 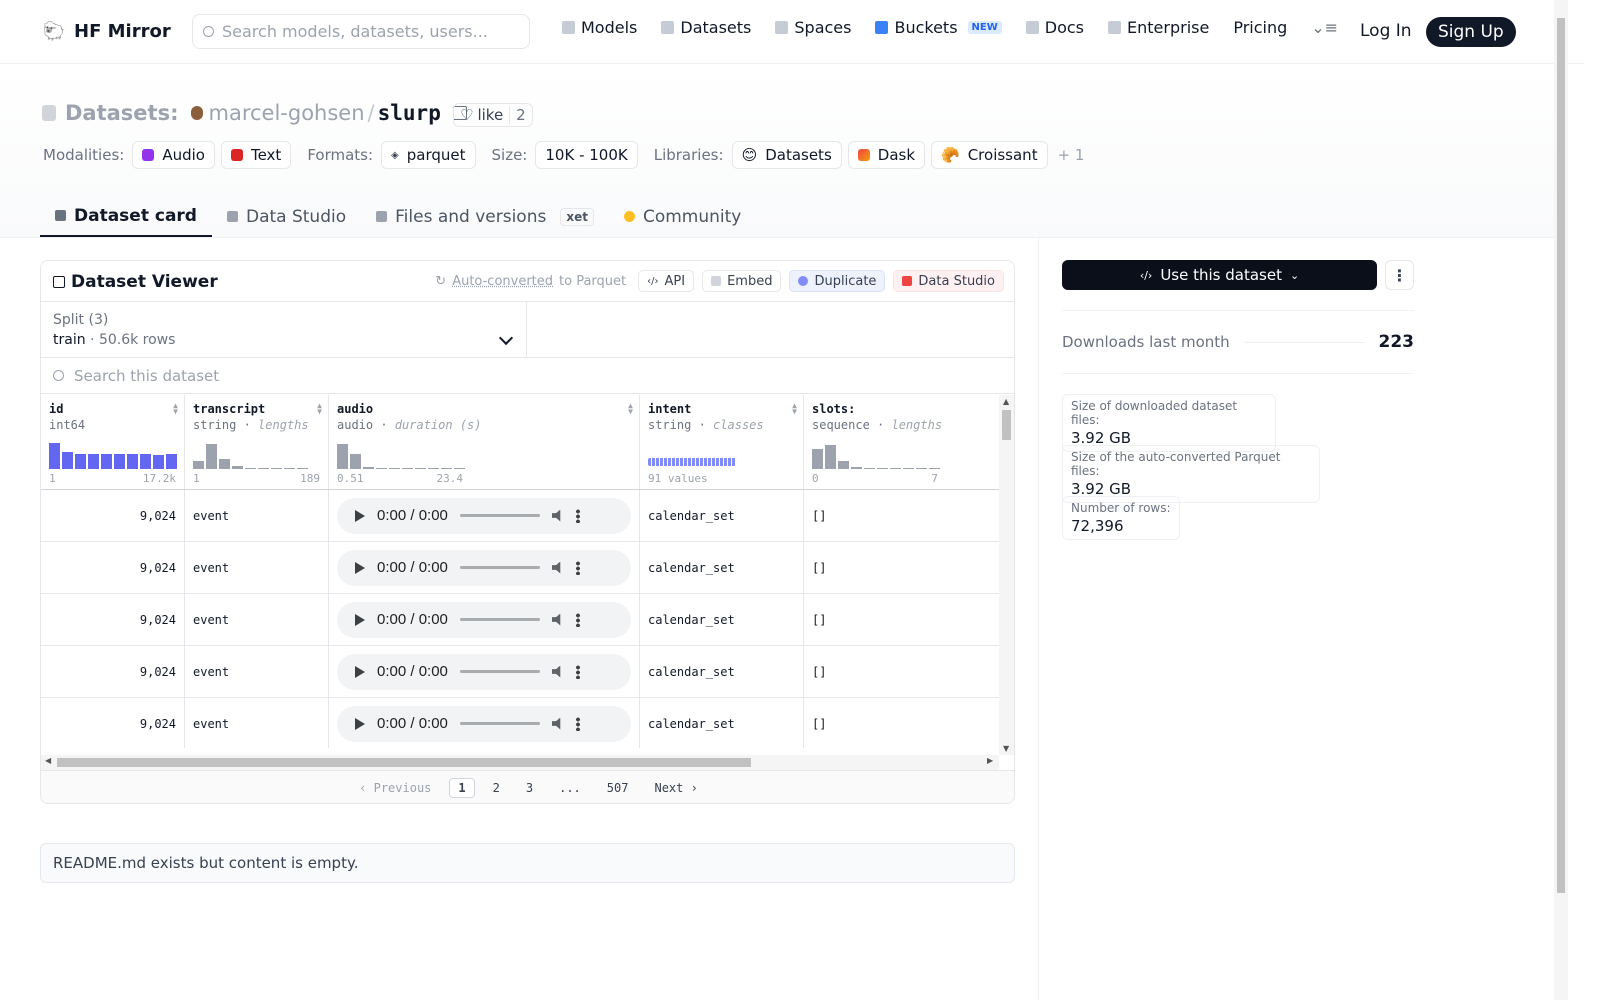 What do you see at coordinates (232, 216) in the screenshot?
I see `table-icon` at bounding box center [232, 216].